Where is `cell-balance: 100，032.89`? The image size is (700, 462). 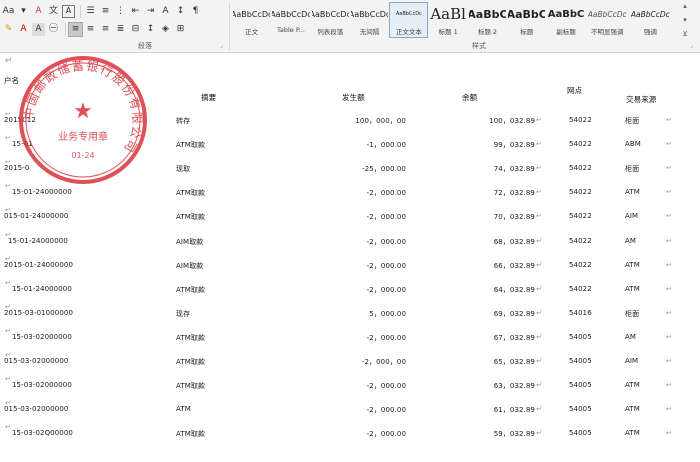
cell-balance: 100，032.89 is located at coordinates (512, 121).